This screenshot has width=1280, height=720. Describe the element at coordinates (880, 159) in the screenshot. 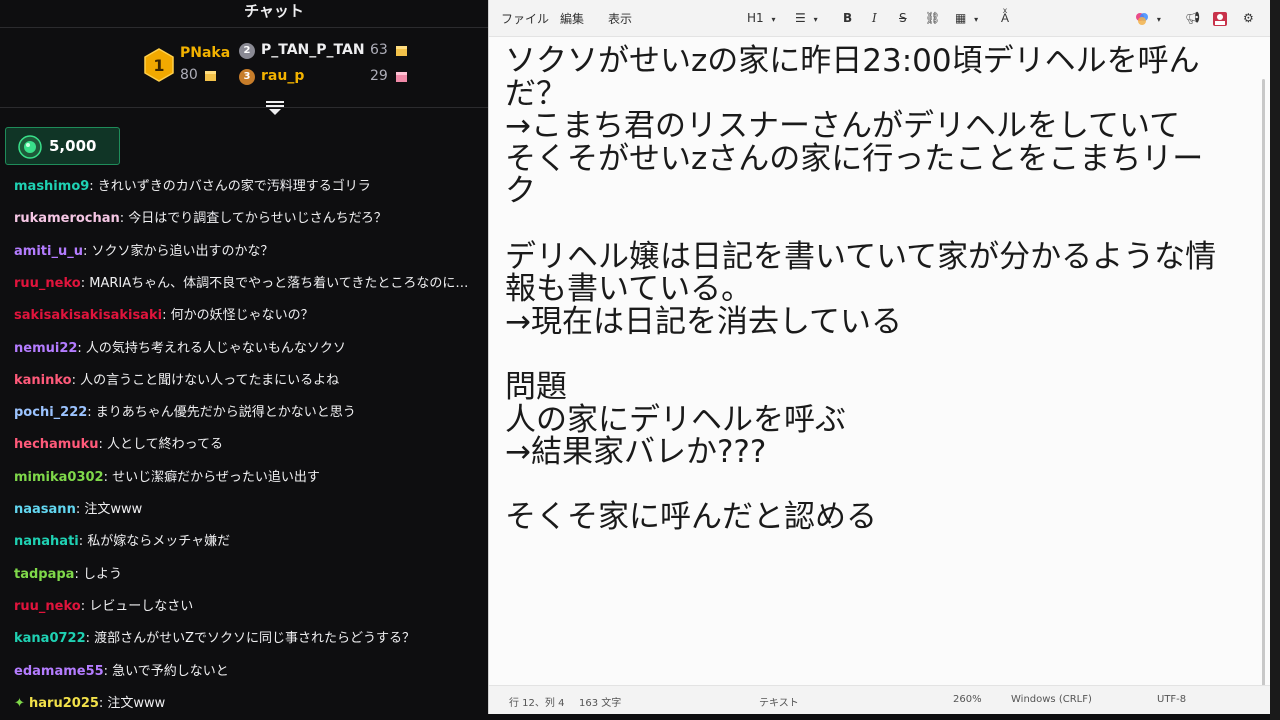

I see `document-line: そくそがせいzさんの家に行ったことをこまちリー` at that location.